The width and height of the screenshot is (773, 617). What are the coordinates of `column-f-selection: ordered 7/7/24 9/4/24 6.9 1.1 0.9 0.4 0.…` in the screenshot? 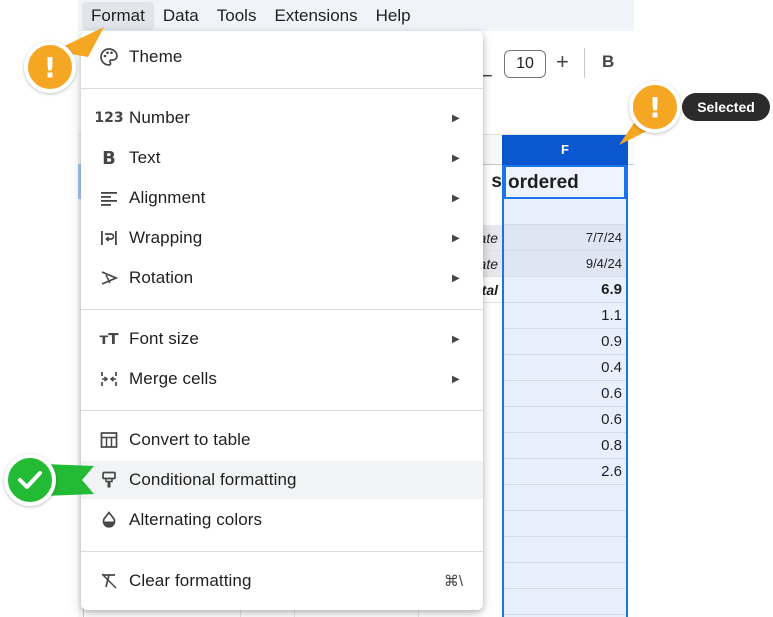 It's located at (565, 391).